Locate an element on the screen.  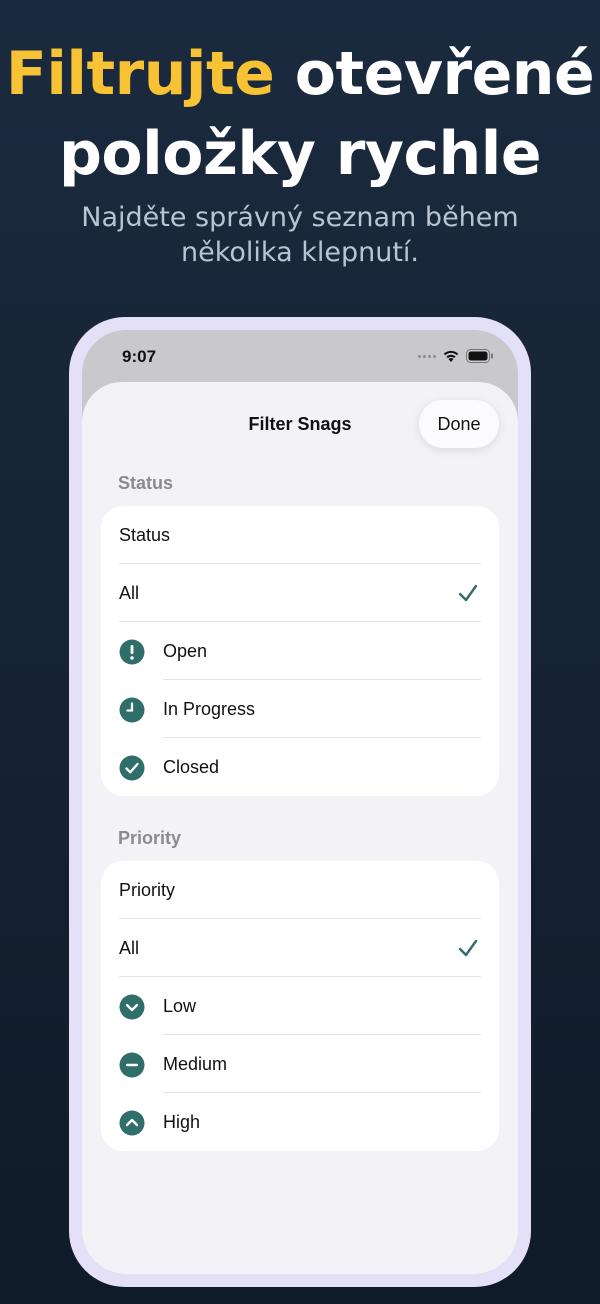
status-option-all: All is located at coordinates (300, 593).